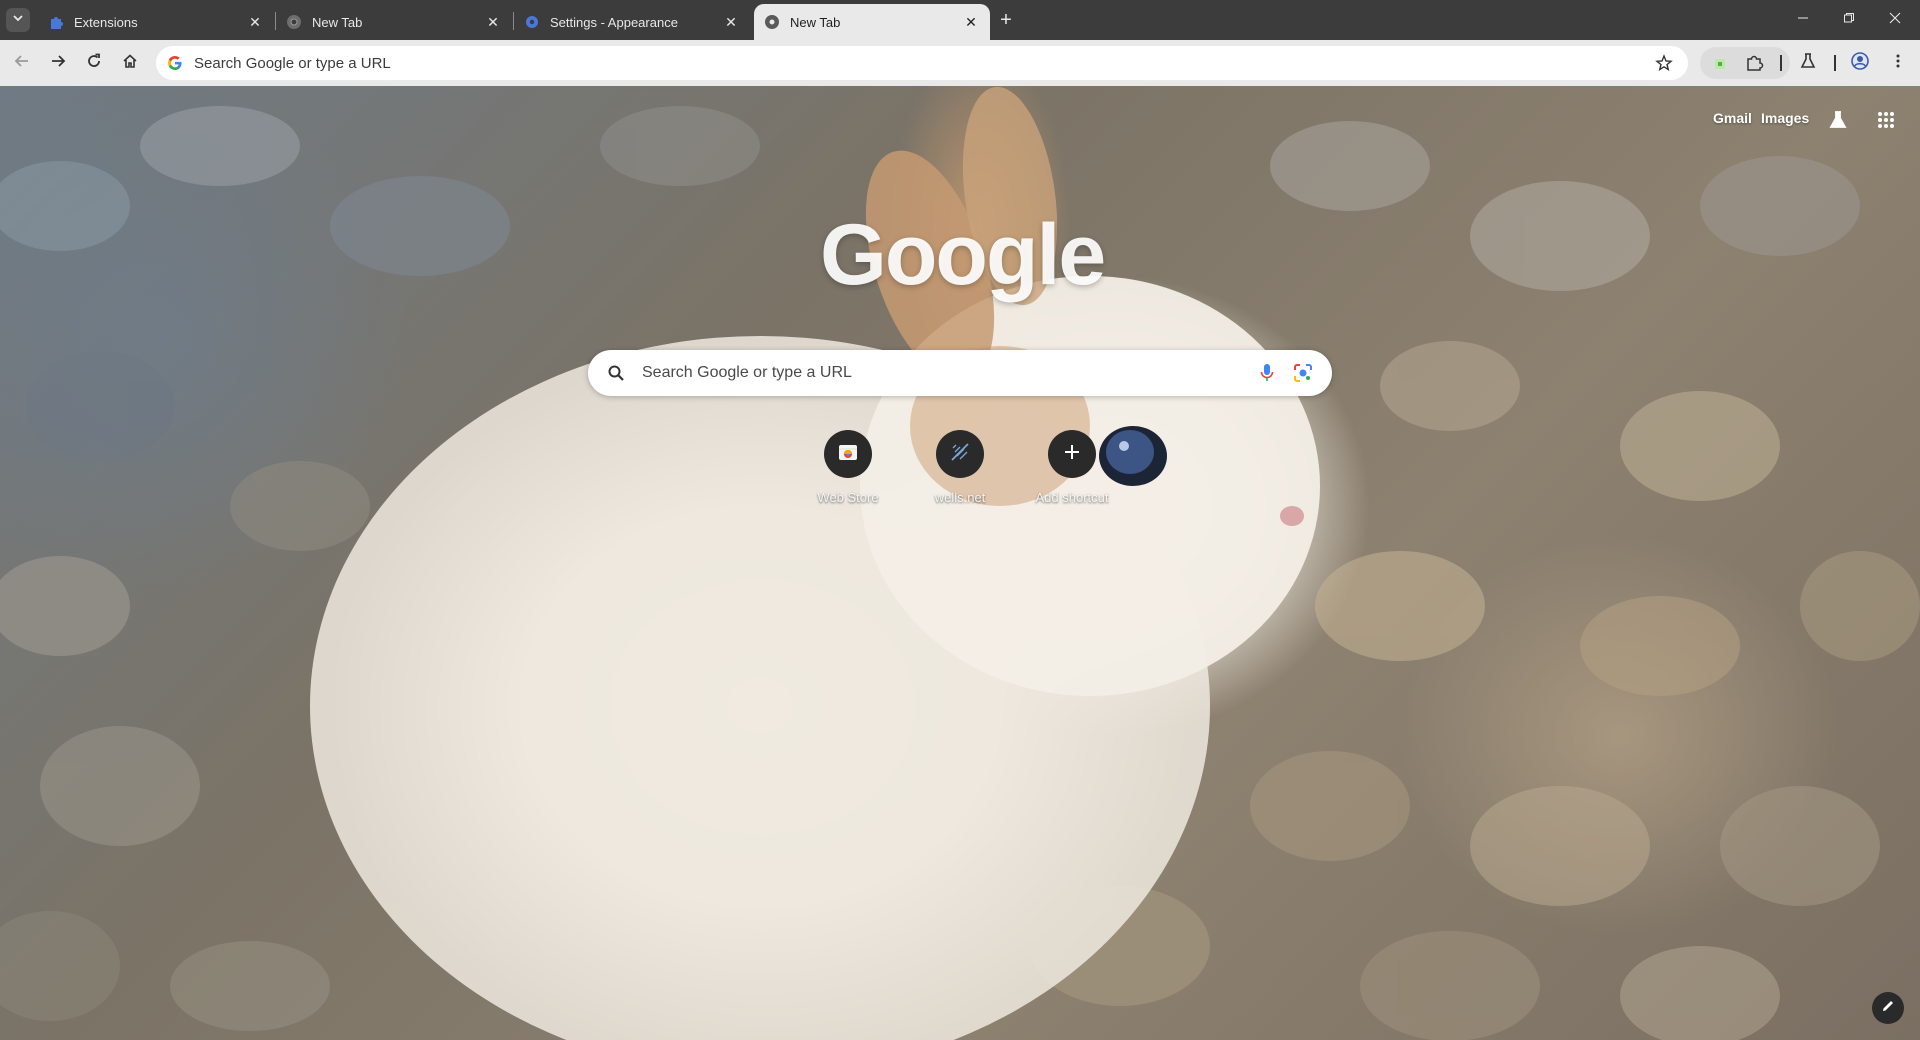  Describe the element at coordinates (922, 63) in the screenshot. I see `omnibox: Search Google or type a URL` at that location.